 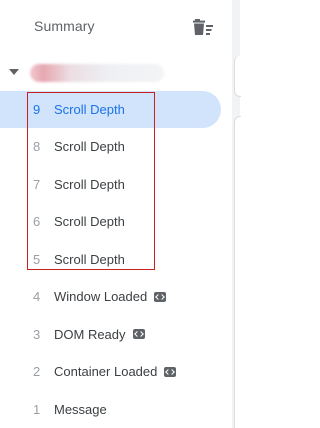 What do you see at coordinates (116, 409) in the screenshot?
I see `event-item: 1 Message` at bounding box center [116, 409].